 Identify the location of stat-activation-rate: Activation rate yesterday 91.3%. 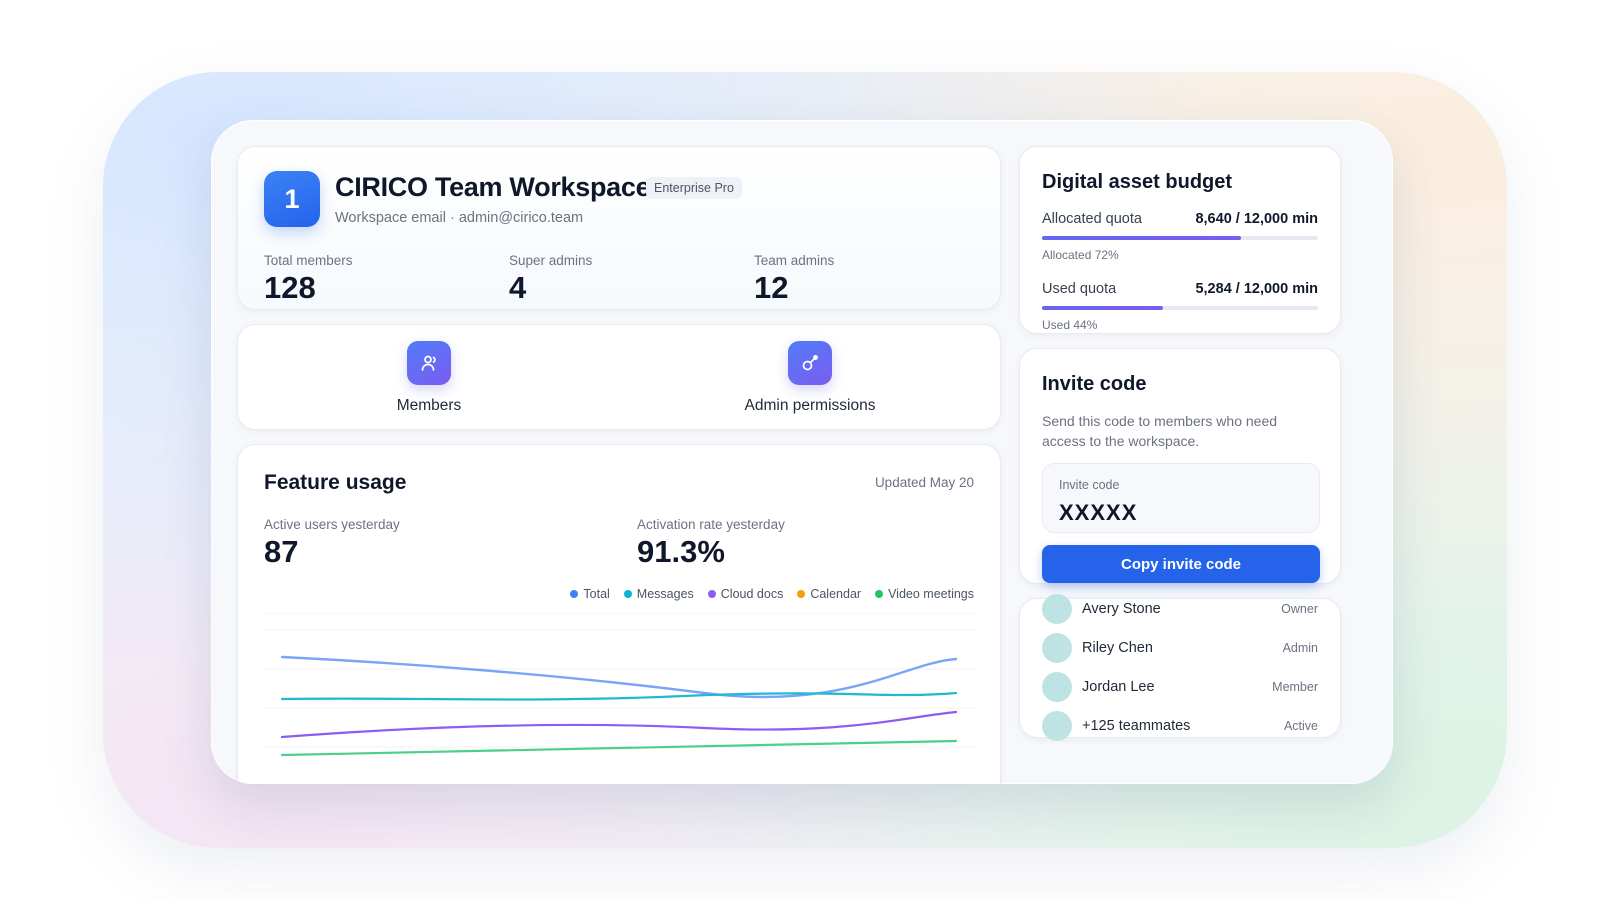
(711, 543).